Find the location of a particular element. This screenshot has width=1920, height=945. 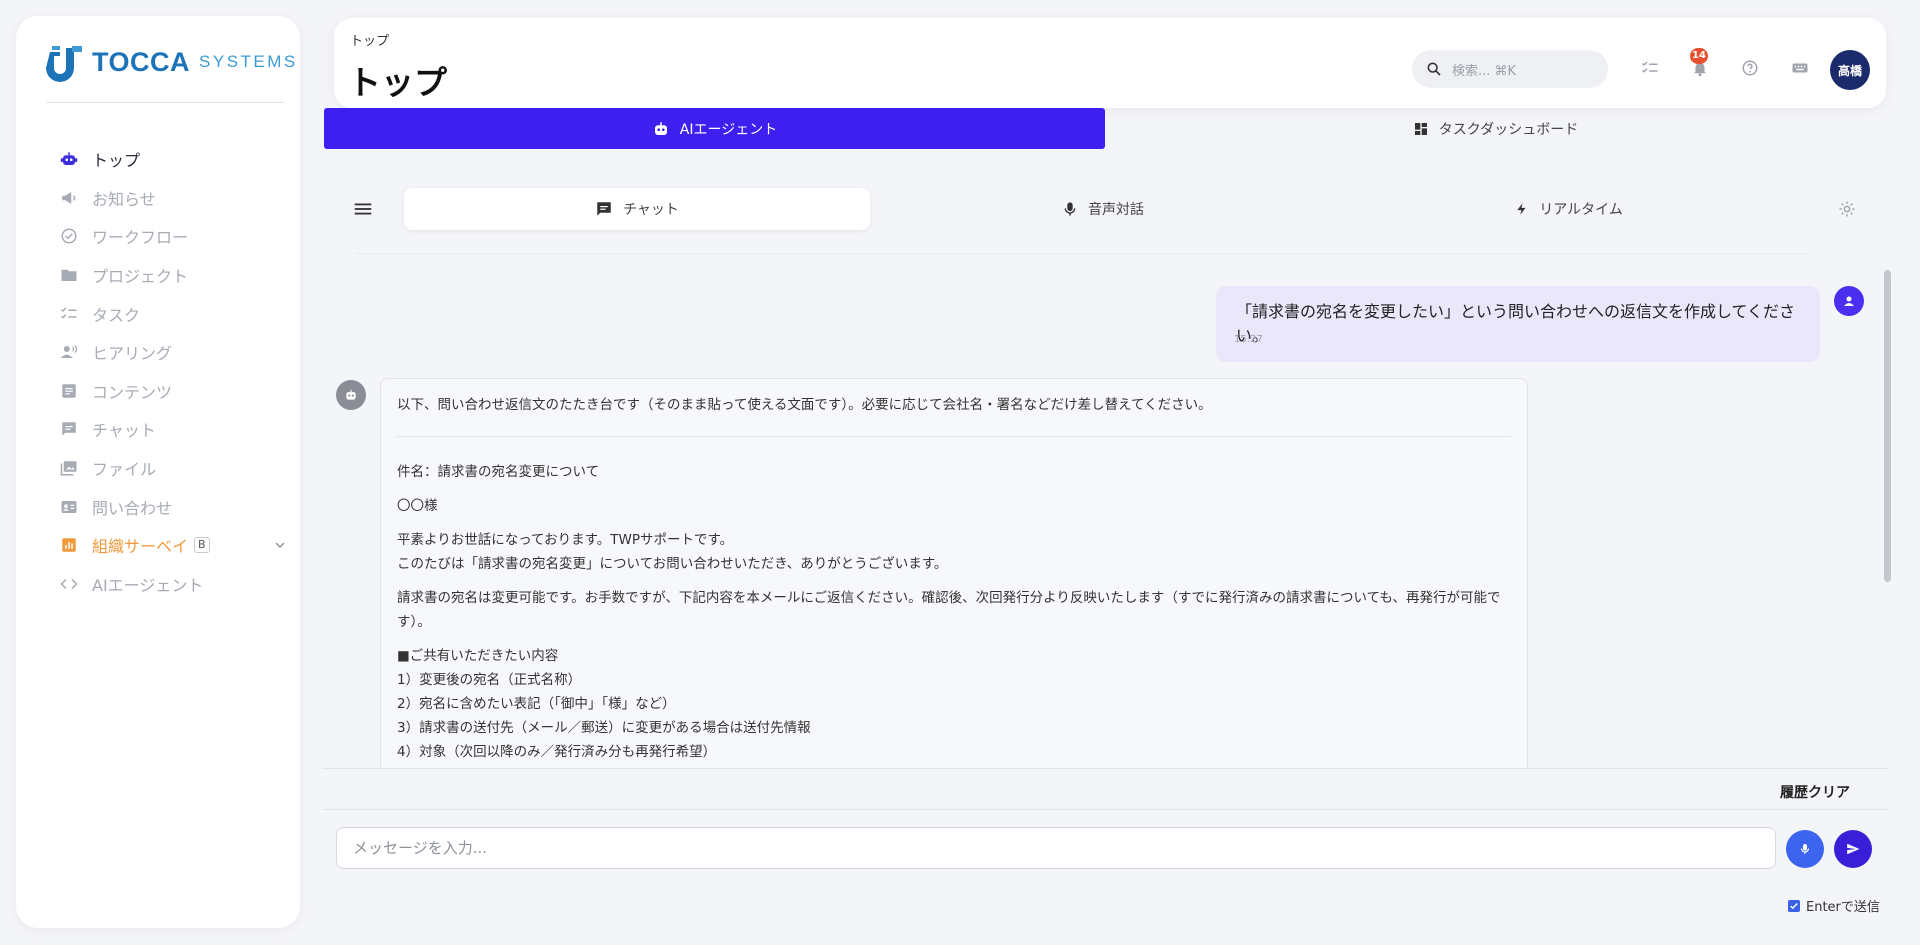

voice-input-button is located at coordinates (1805, 849).